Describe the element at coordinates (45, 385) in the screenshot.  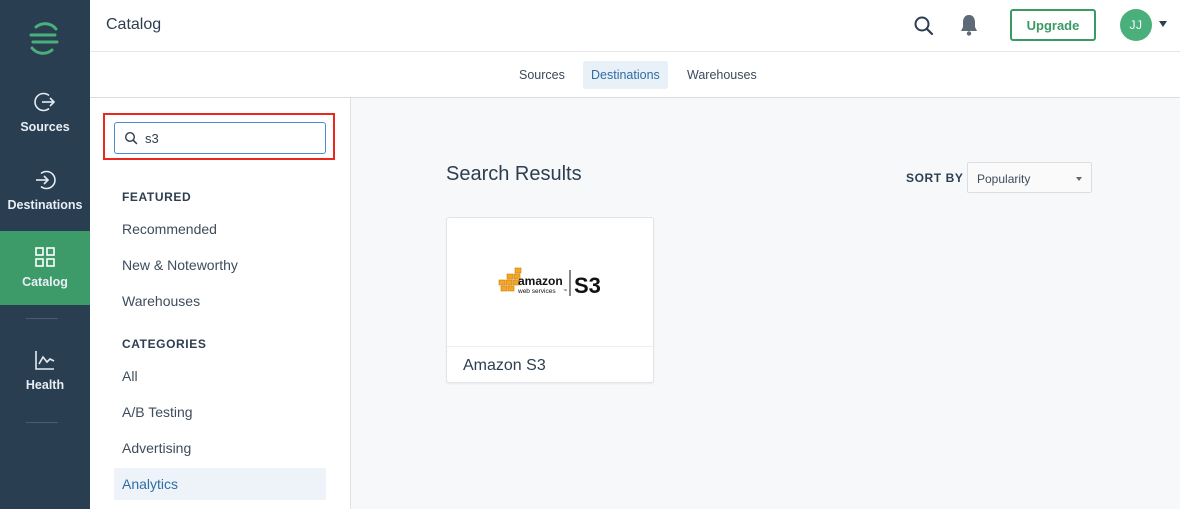
I see `nav-item-label: Health` at that location.